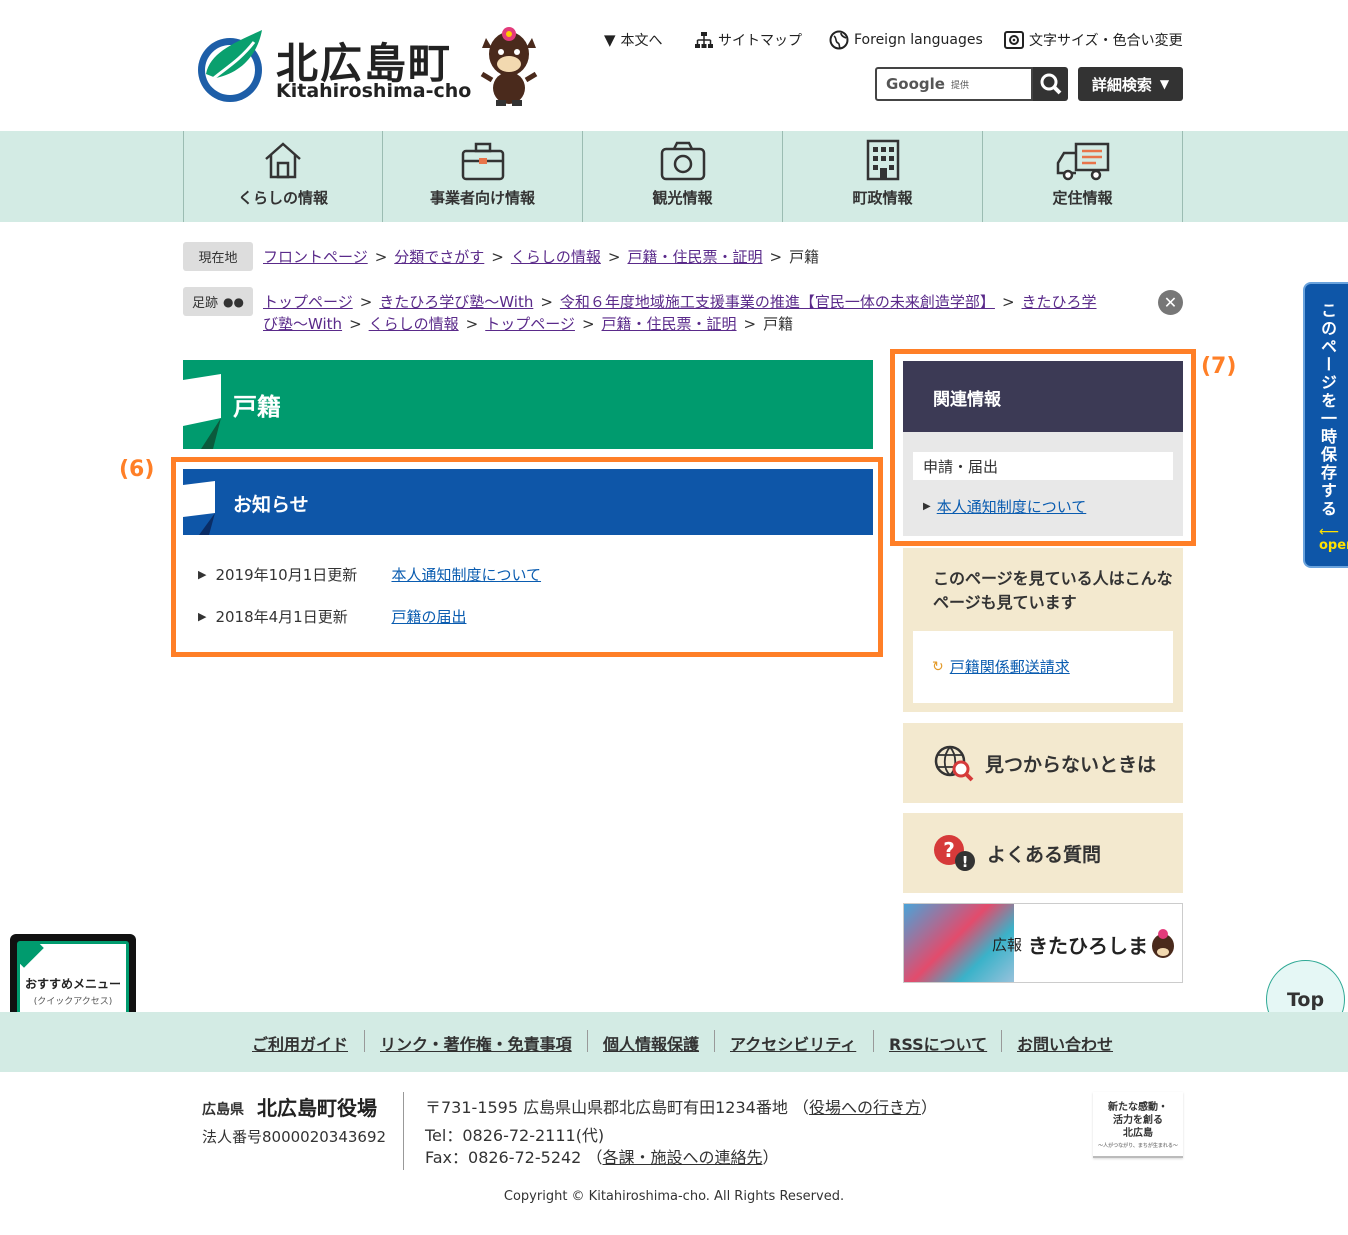  I want to click on trail-current: 戸籍, so click(778, 324).